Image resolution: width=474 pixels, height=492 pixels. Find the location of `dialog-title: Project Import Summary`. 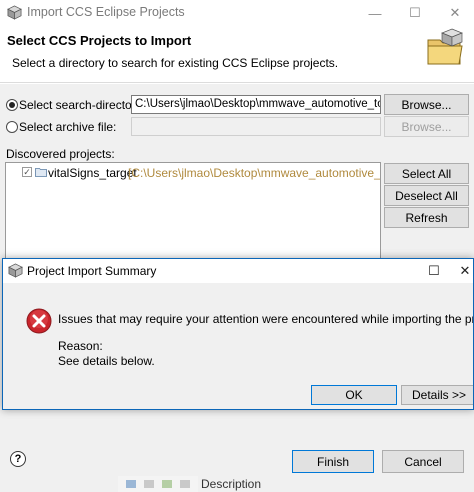

dialog-title: Project Import Summary is located at coordinates (92, 271).